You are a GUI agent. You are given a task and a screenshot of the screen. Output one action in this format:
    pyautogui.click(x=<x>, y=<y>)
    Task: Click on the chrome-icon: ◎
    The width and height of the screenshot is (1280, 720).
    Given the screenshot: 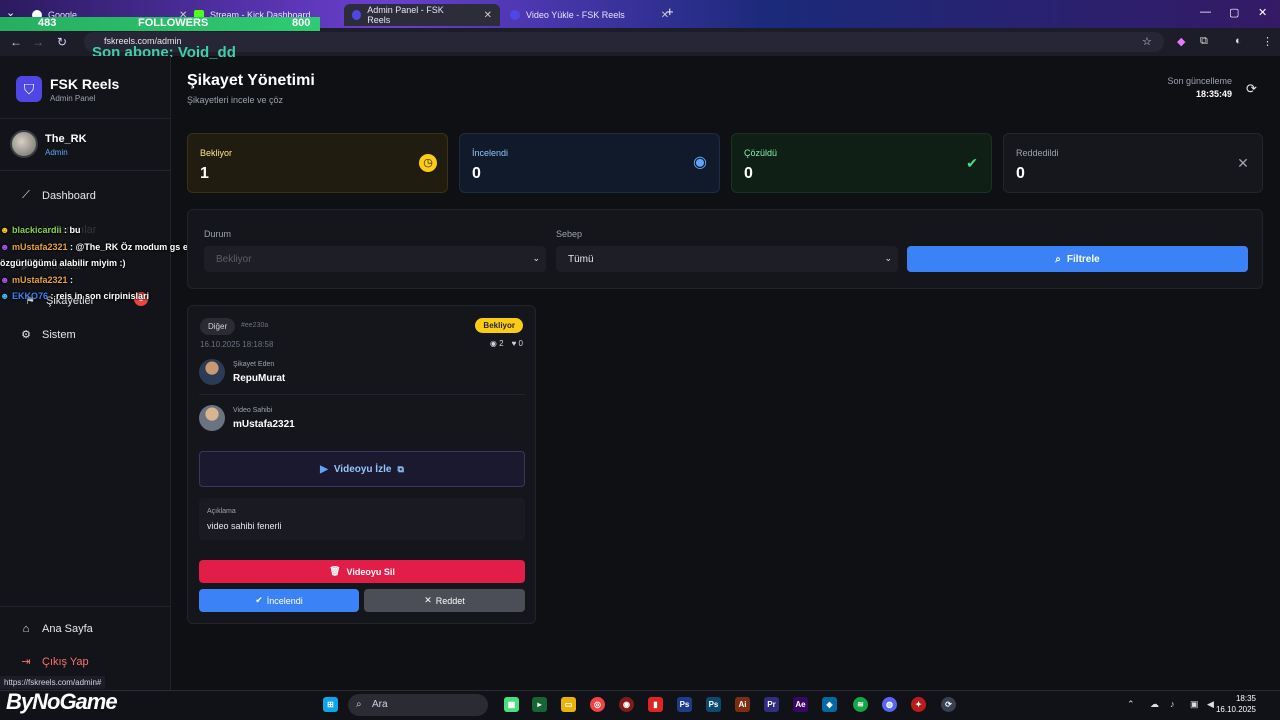 What is the action you would take?
    pyautogui.click(x=597, y=704)
    